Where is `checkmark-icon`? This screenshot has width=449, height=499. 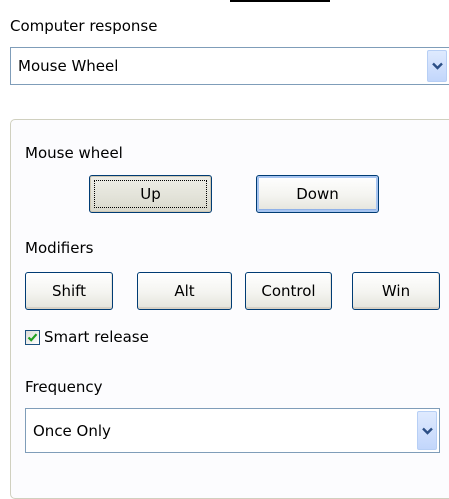
checkmark-icon is located at coordinates (32, 337).